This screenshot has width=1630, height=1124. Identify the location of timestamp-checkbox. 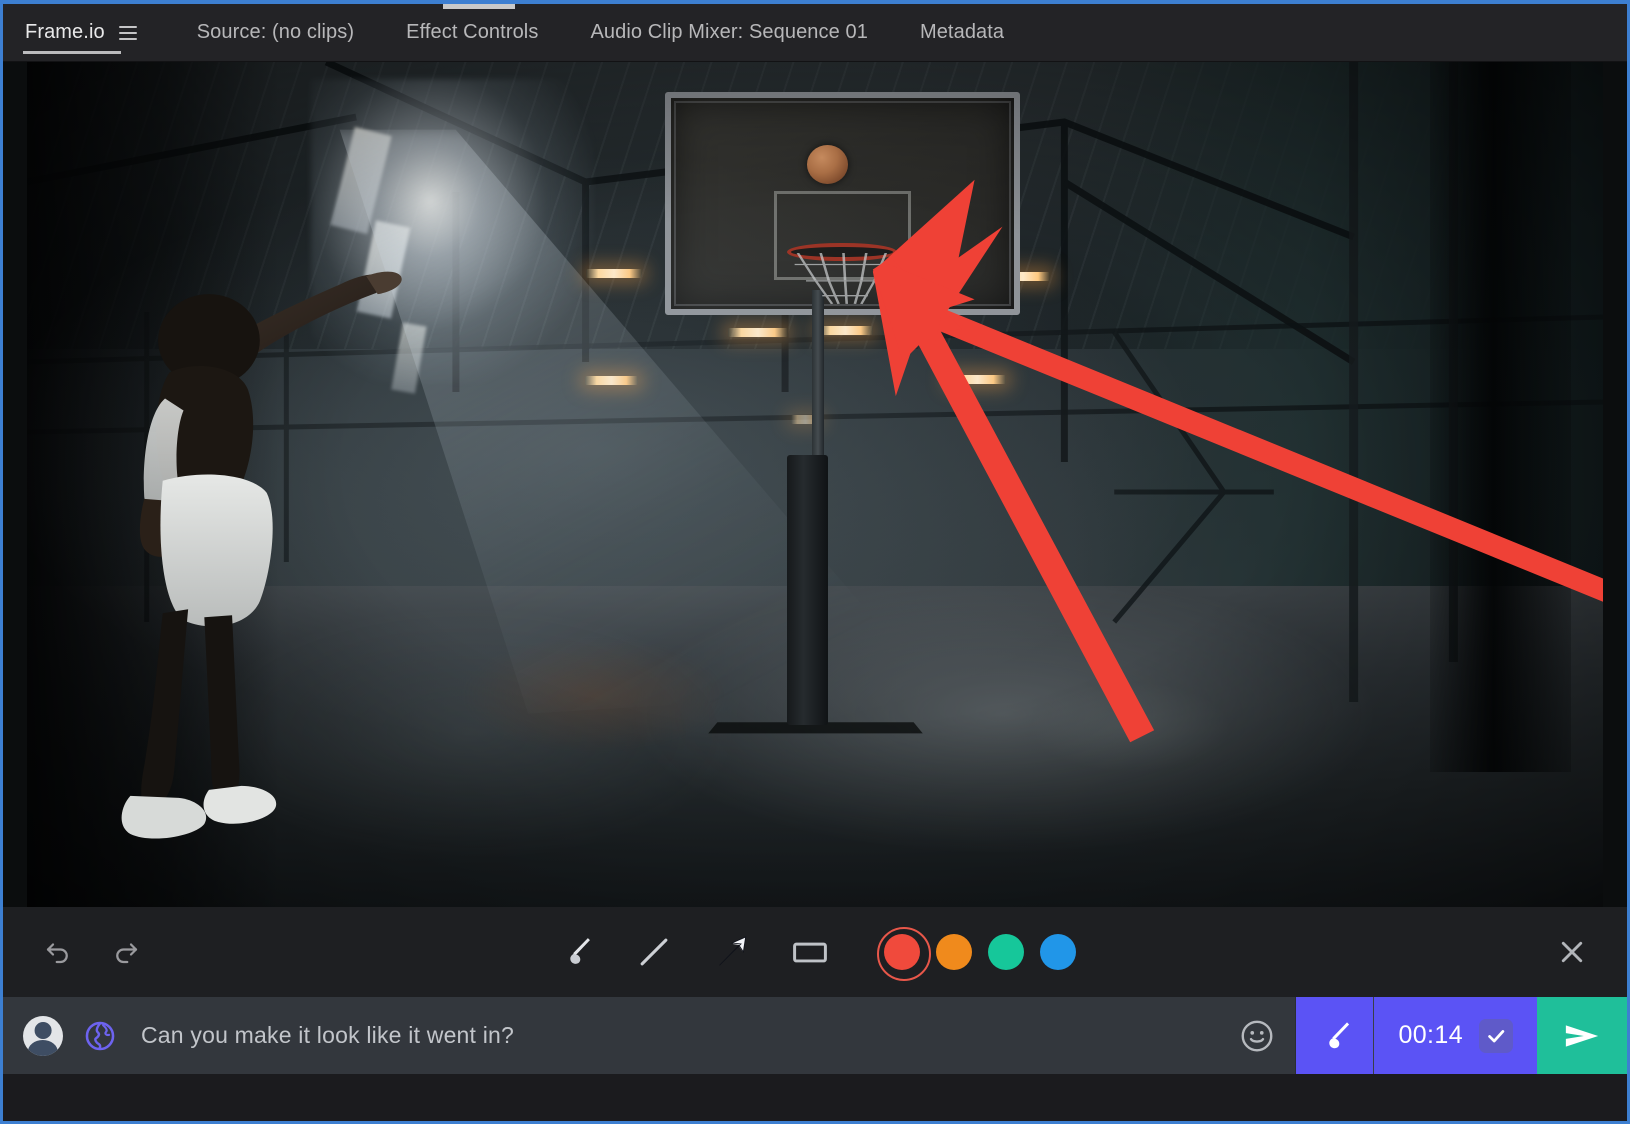
(1496, 1035).